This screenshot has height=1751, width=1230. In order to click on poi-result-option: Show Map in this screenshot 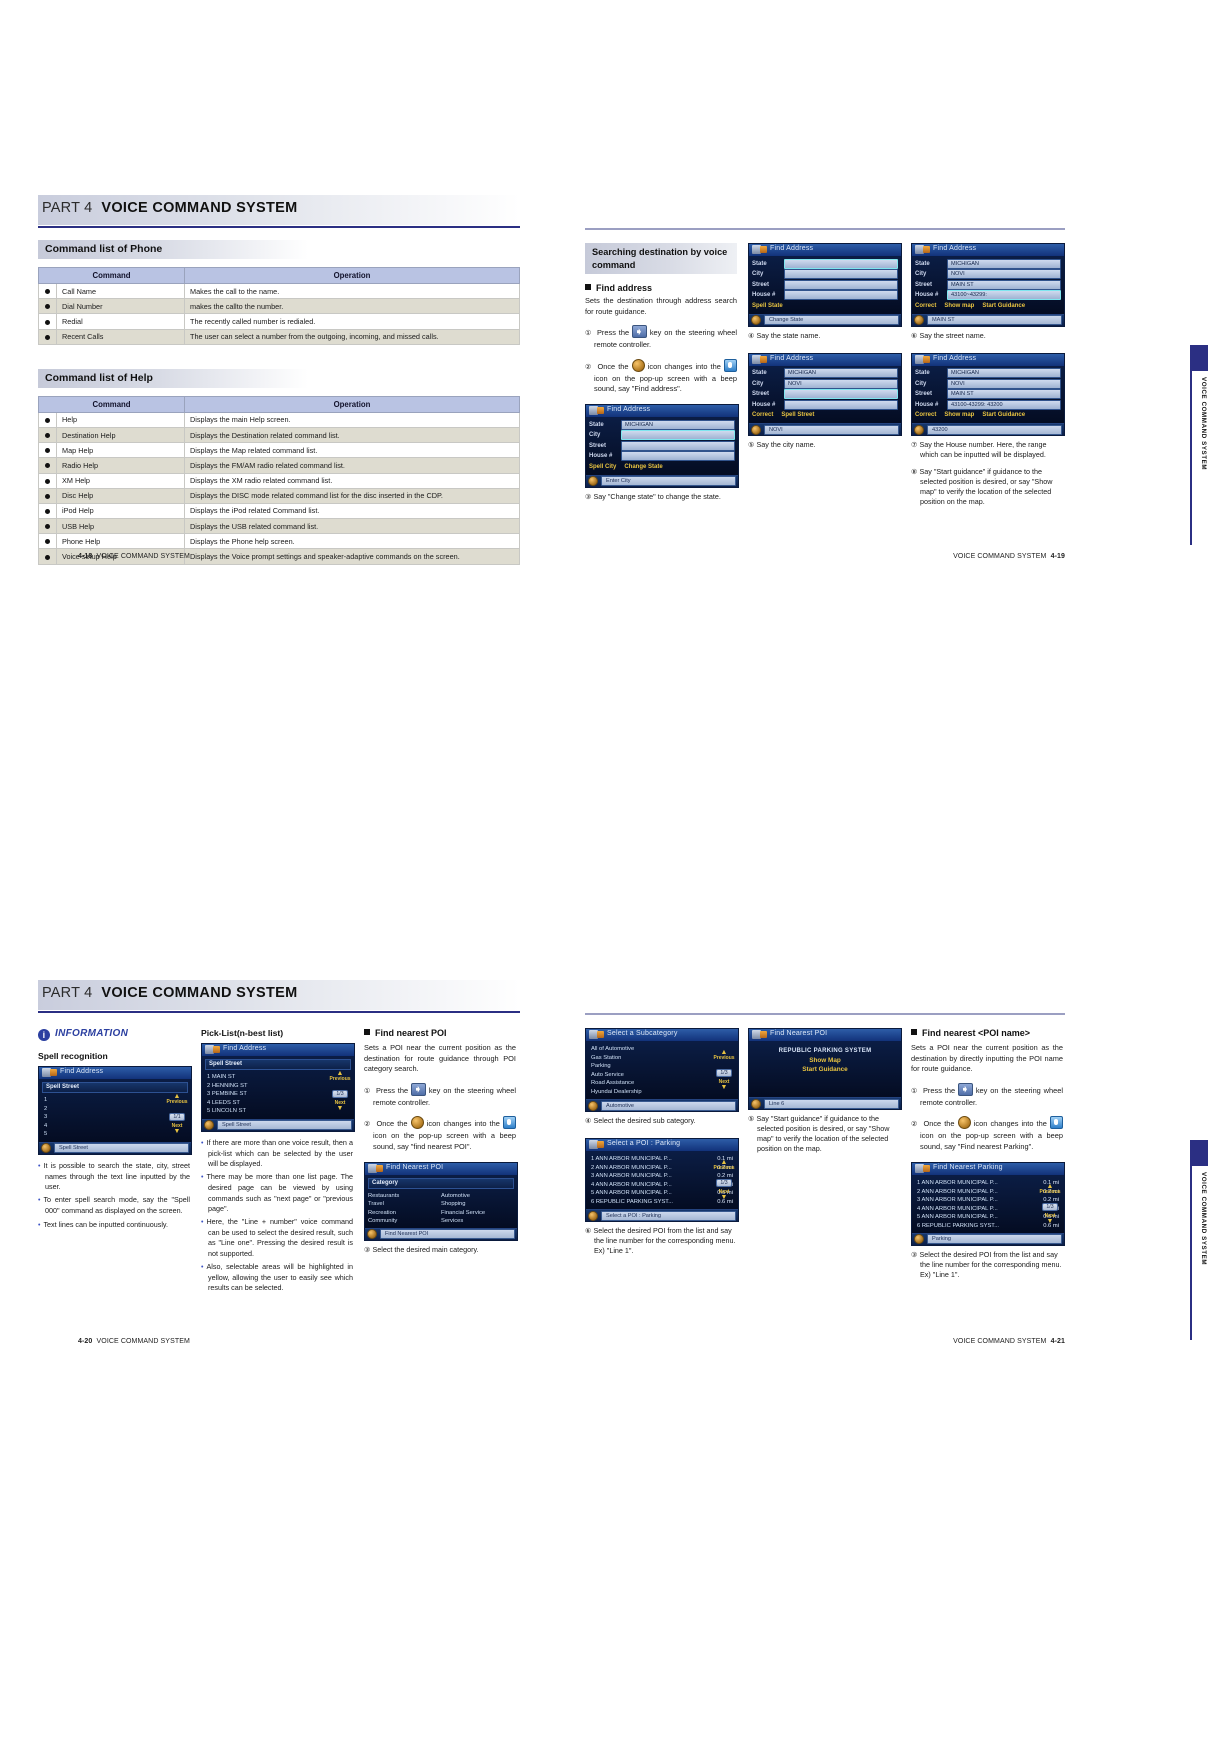, I will do `click(825, 1060)`.